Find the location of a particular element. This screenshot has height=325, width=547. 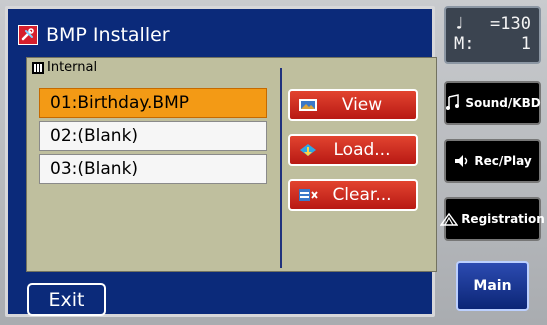

rec-play-button: Rec/Play is located at coordinates (492, 161).